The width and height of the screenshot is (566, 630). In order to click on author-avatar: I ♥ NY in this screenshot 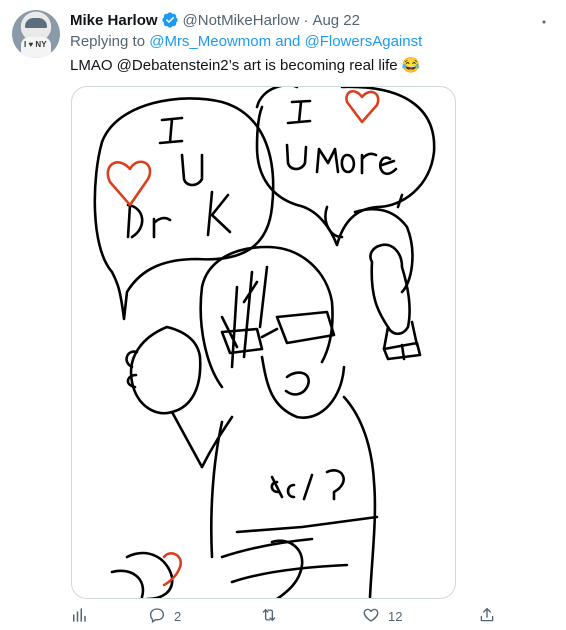, I will do `click(36, 34)`.